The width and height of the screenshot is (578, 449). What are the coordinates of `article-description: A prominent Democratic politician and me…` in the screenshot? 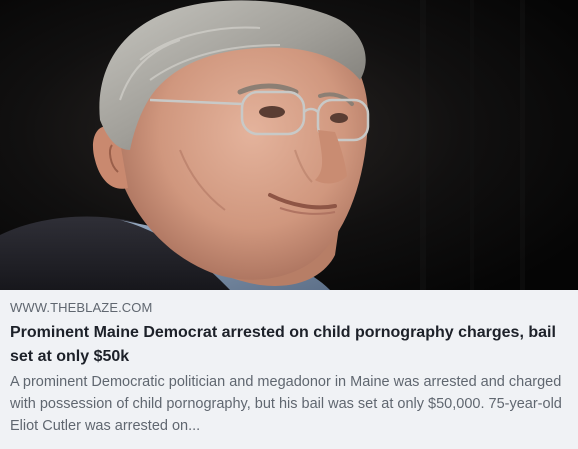 It's located at (286, 404).